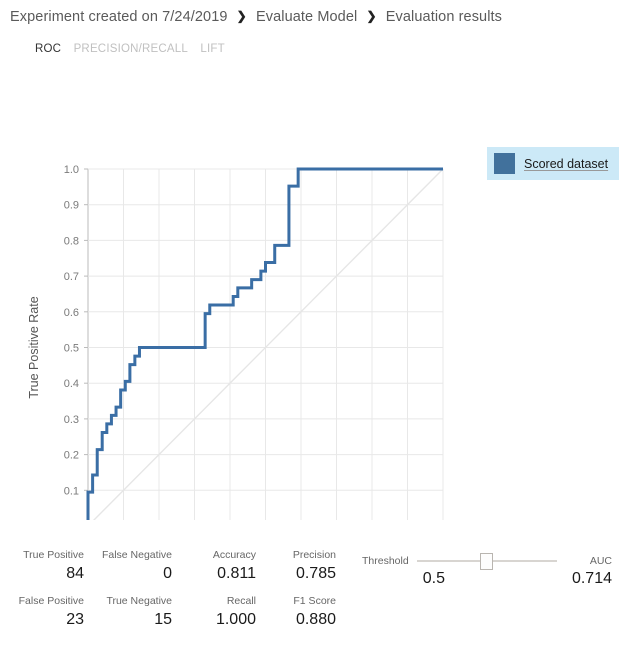 This screenshot has height=646, width=624. What do you see at coordinates (212, 49) in the screenshot?
I see `tab-lift: LIFT` at bounding box center [212, 49].